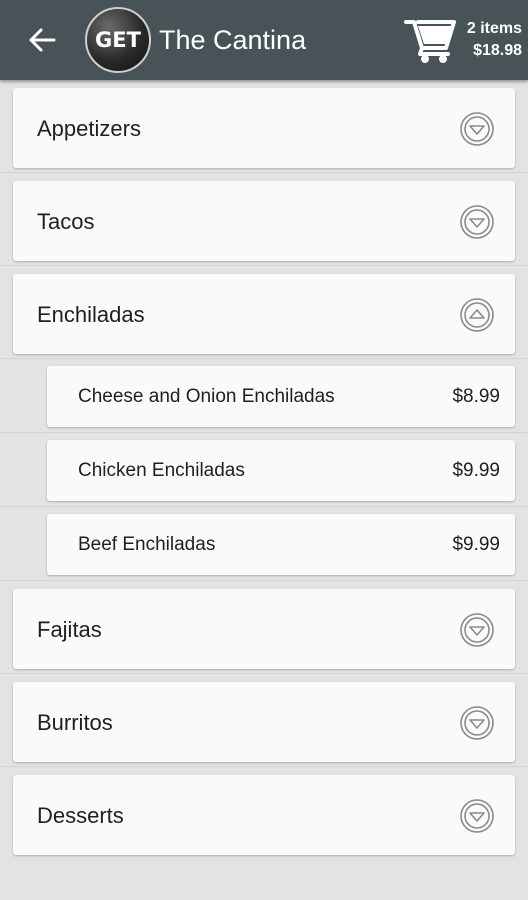  I want to click on menu-item-row: Cheese and Onion Enchiladas $8.99, so click(264, 396).